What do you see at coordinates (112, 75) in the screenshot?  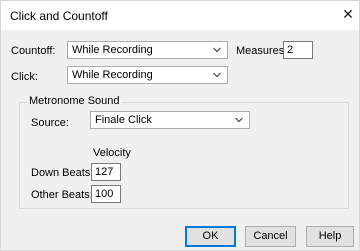 I see `click-value: While Recording` at bounding box center [112, 75].